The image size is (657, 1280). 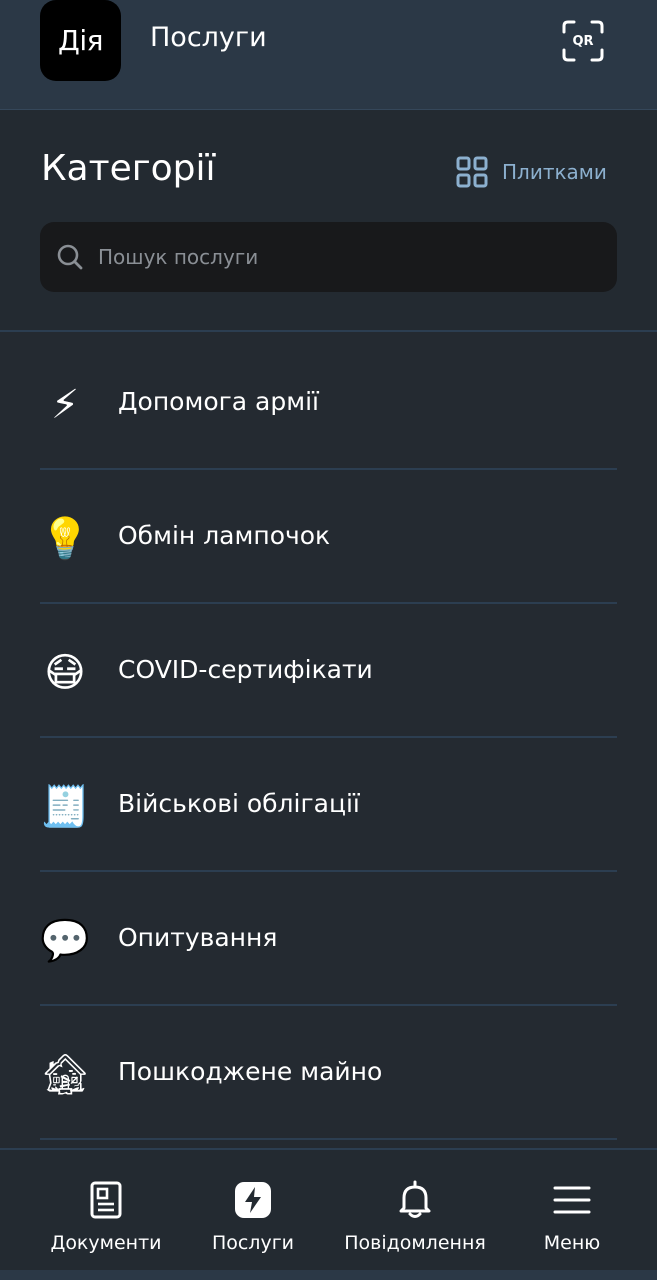 I want to click on list-item-bulb-exchange: 💡 Обмін лампочок, so click(x=328, y=537).